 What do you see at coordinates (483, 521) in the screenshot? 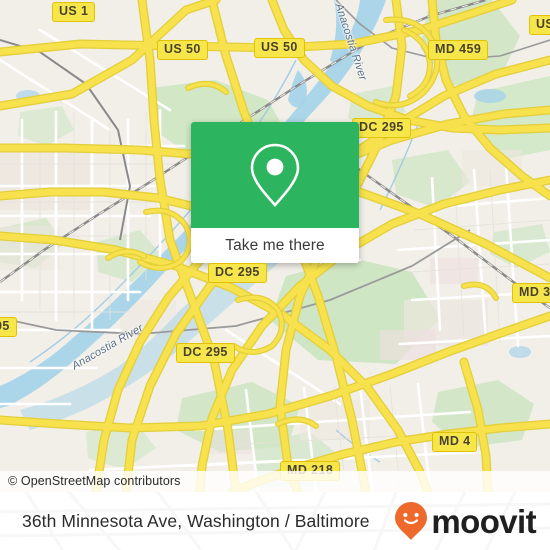
I see `moovit-wordmark: moovit` at bounding box center [483, 521].